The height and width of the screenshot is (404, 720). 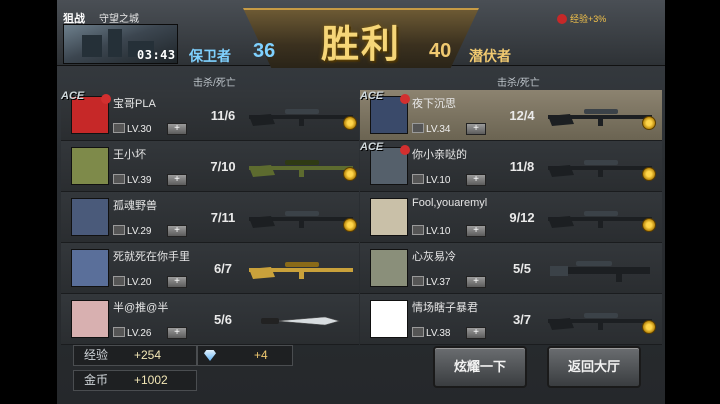 What do you see at coordinates (490, 56) in the screenshot?
I see `red-team-name: 潜伏者` at bounding box center [490, 56].